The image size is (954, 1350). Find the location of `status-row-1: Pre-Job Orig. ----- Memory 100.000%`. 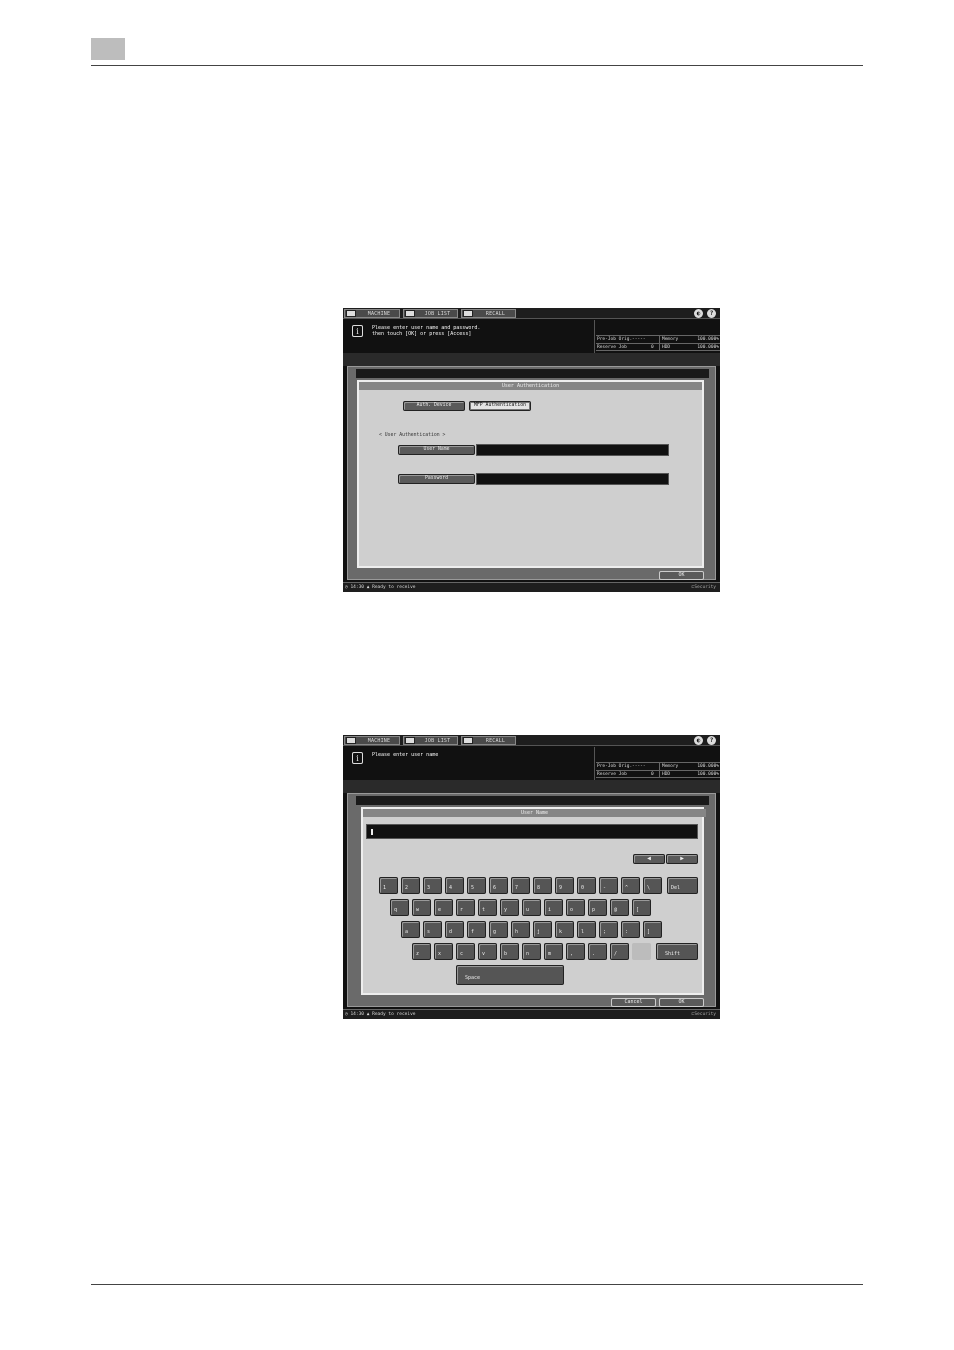

status-row-1: Pre-Job Orig. ----- Memory 100.000% is located at coordinates (658, 339).